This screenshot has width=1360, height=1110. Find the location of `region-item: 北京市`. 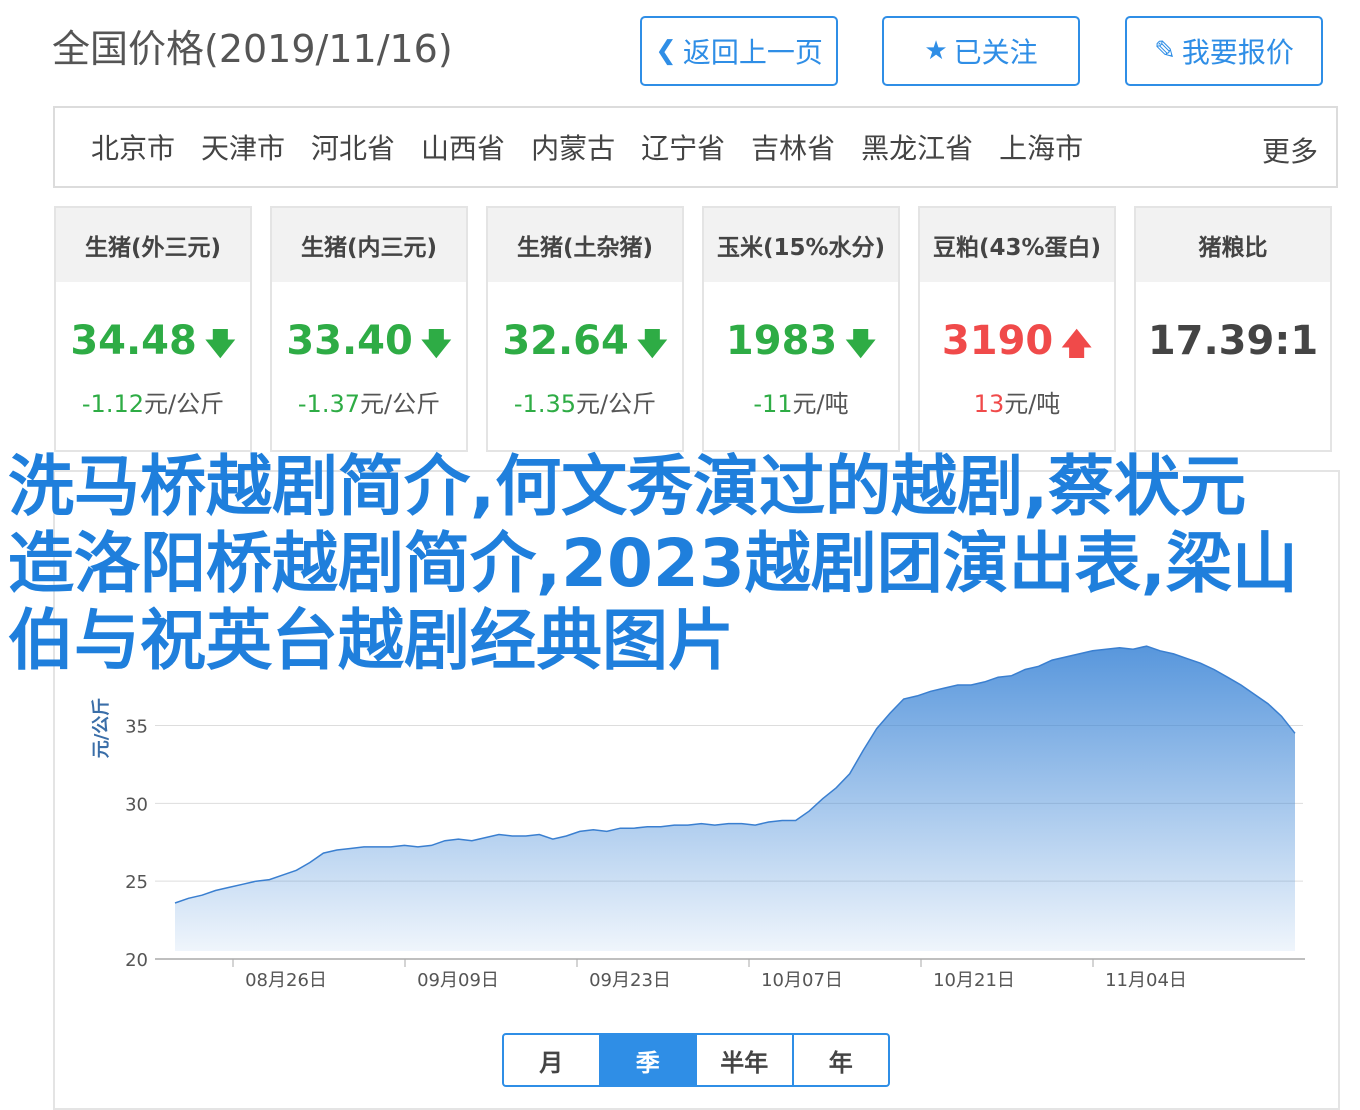

region-item: 北京市 is located at coordinates (133, 147).